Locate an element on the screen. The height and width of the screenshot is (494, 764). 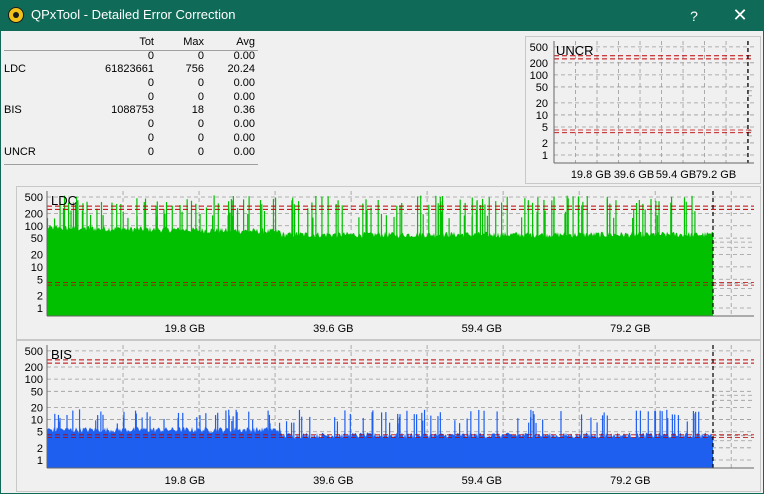
header-avg: Avg is located at coordinates (245, 42).